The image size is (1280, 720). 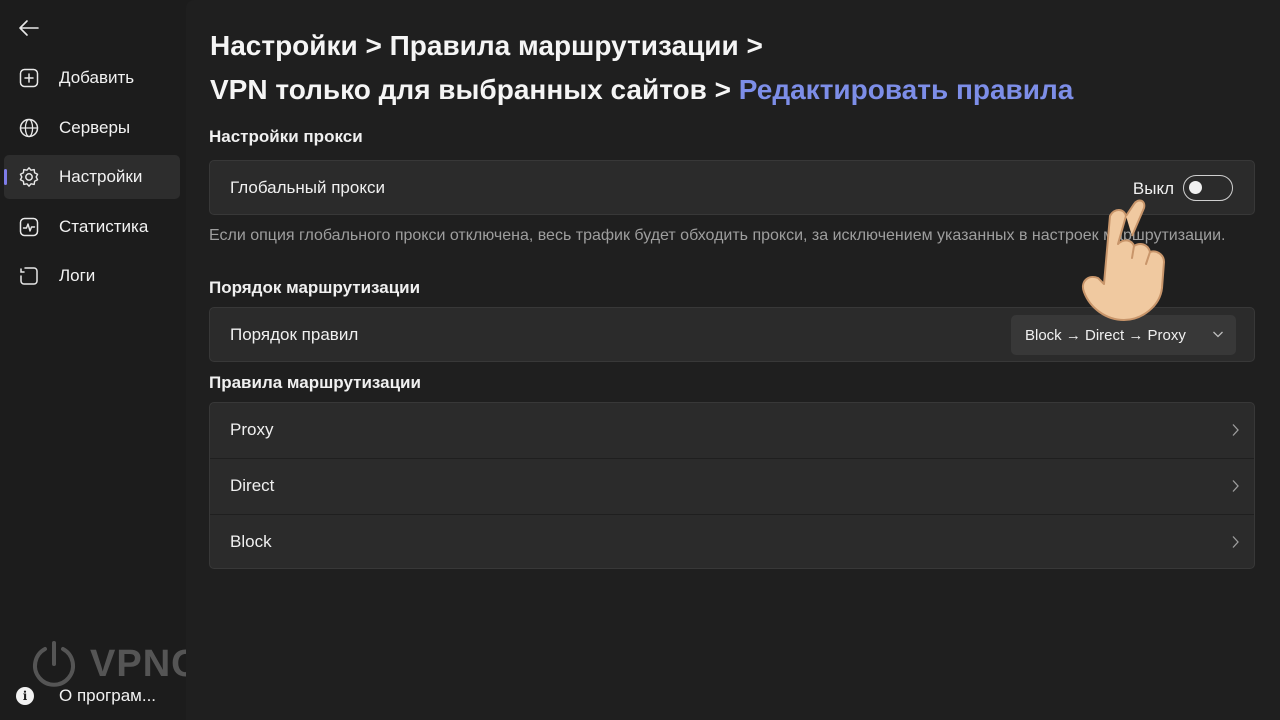 I want to click on routing-order-title: Порядок маршрутизации, so click(x=315, y=287).